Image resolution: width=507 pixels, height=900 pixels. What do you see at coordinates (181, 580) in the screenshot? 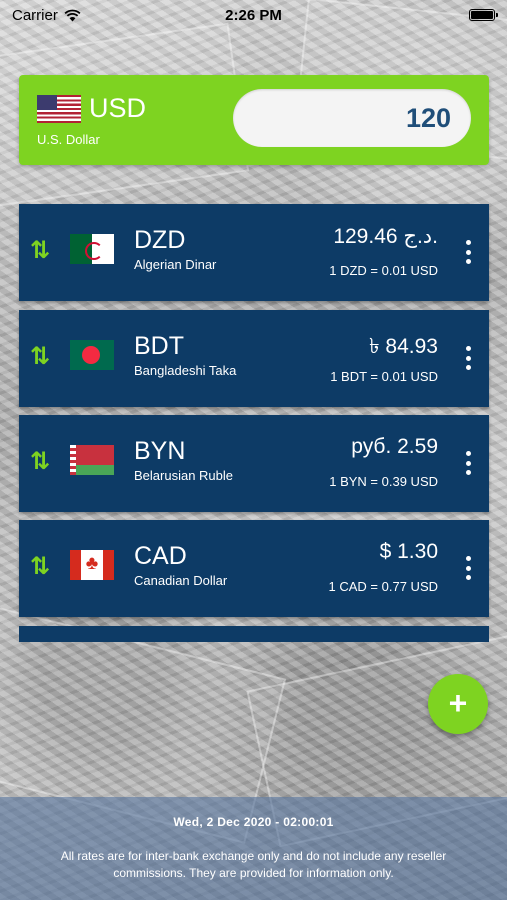
I see `currency-name: Canadian Dollar` at bounding box center [181, 580].